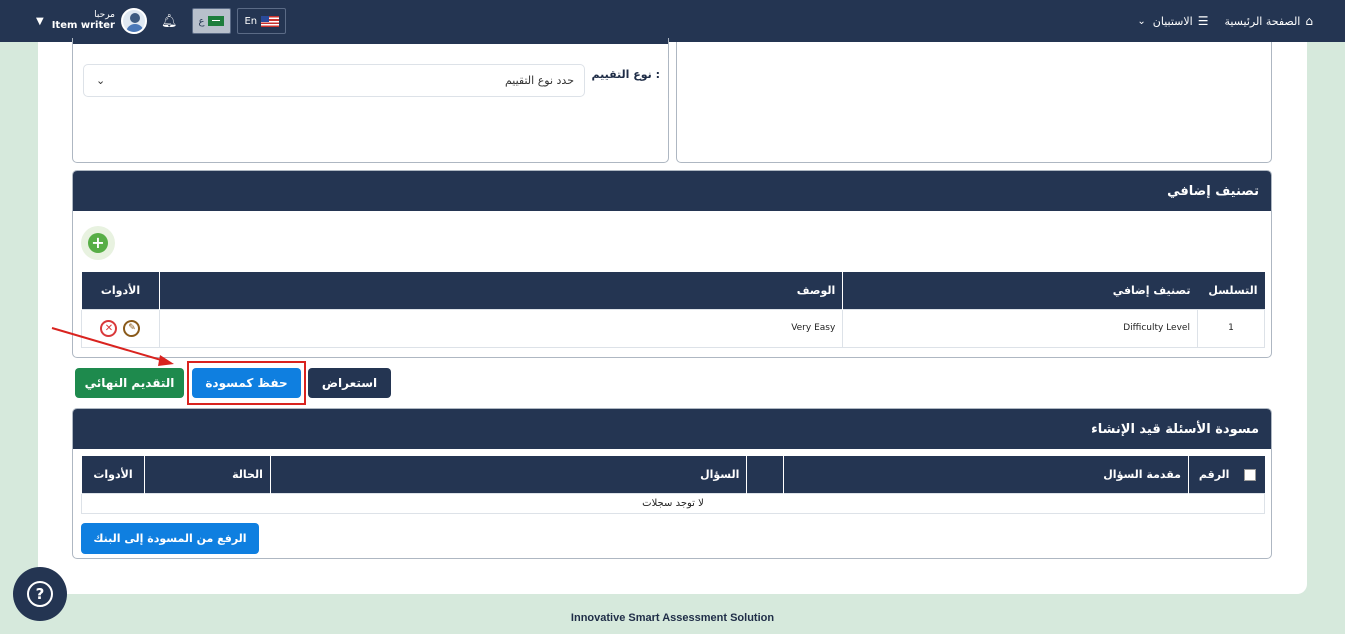 The width and height of the screenshot is (1345, 634). I want to click on plus-icon: +, so click(98, 243).